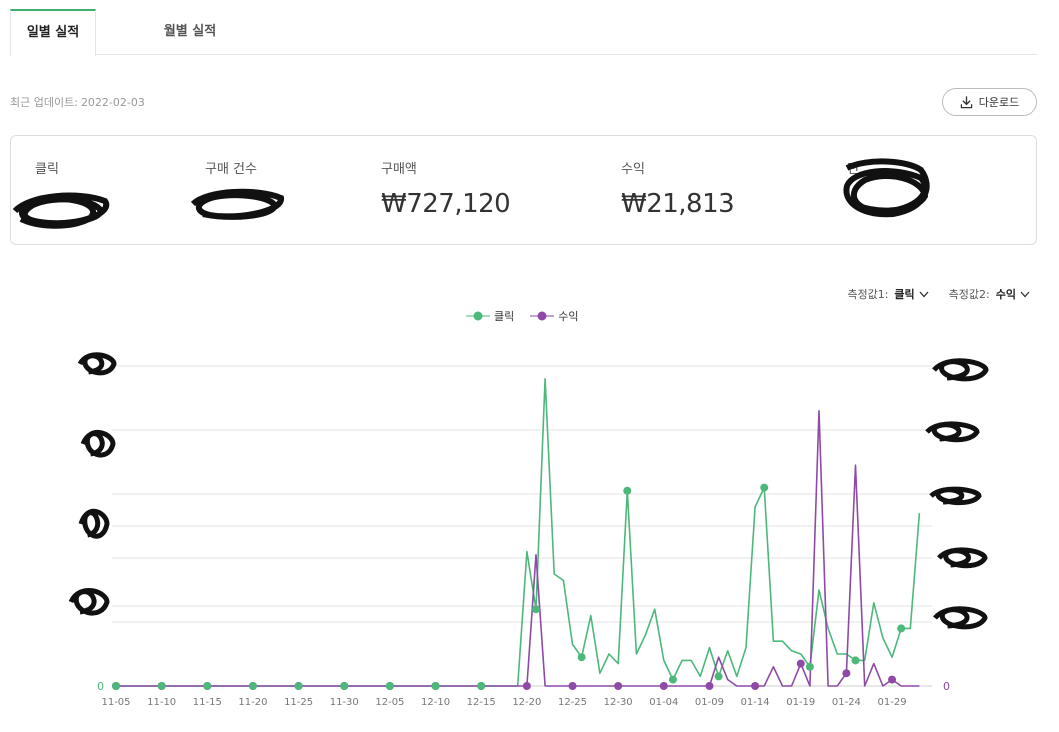 Image resolution: width=1059 pixels, height=732 pixels. I want to click on metric-clicks-label: 클릭, so click(47, 169).